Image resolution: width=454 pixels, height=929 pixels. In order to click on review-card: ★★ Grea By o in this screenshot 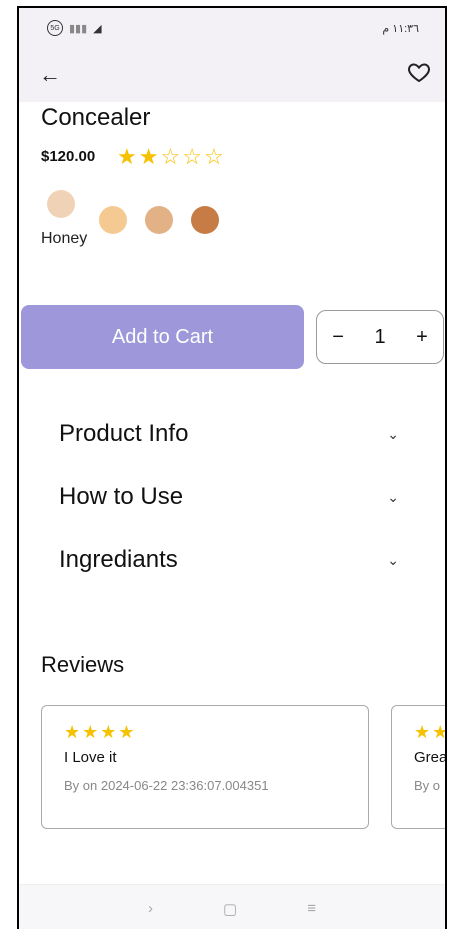, I will do `click(419, 767)`.